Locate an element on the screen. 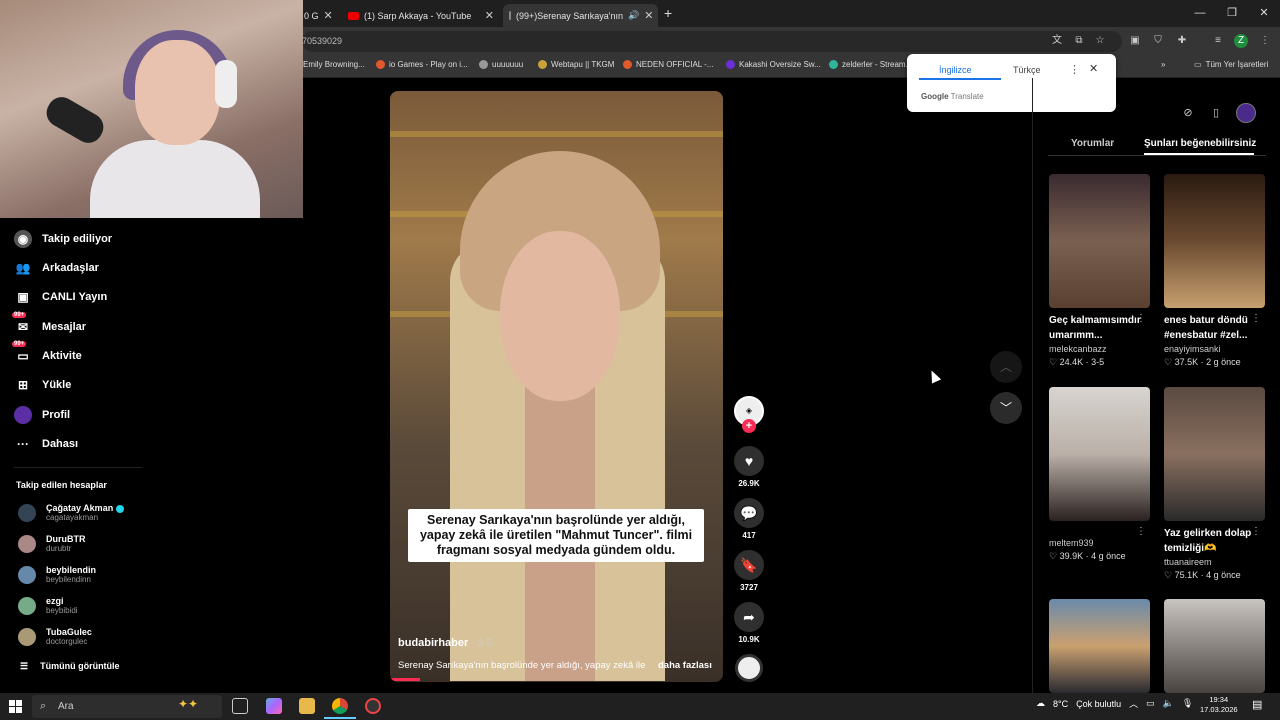 The image size is (1280, 720). weather-icon: ☁ is located at coordinates (1040, 703).